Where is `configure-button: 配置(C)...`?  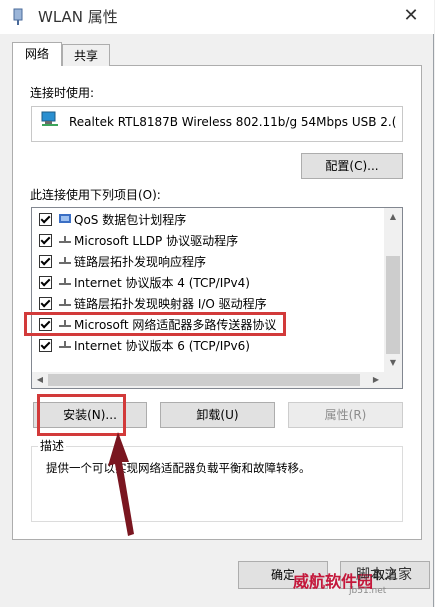
configure-button: 配置(C)... is located at coordinates (352, 166).